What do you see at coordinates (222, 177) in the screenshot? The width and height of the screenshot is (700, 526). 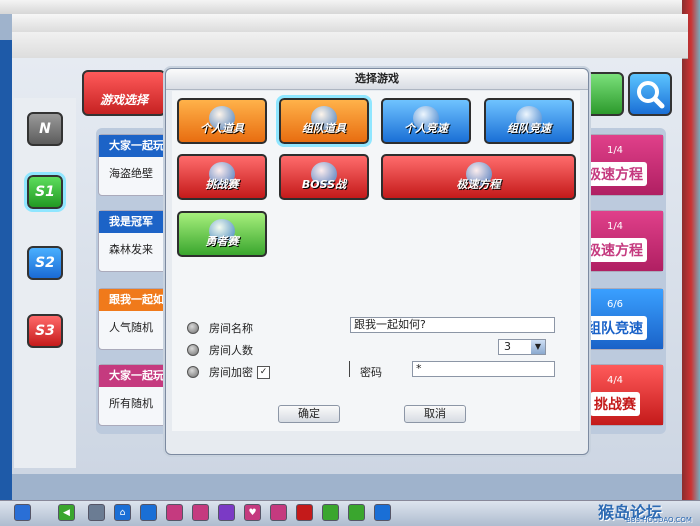 I see `game-challenge-button: 挑战赛` at bounding box center [222, 177].